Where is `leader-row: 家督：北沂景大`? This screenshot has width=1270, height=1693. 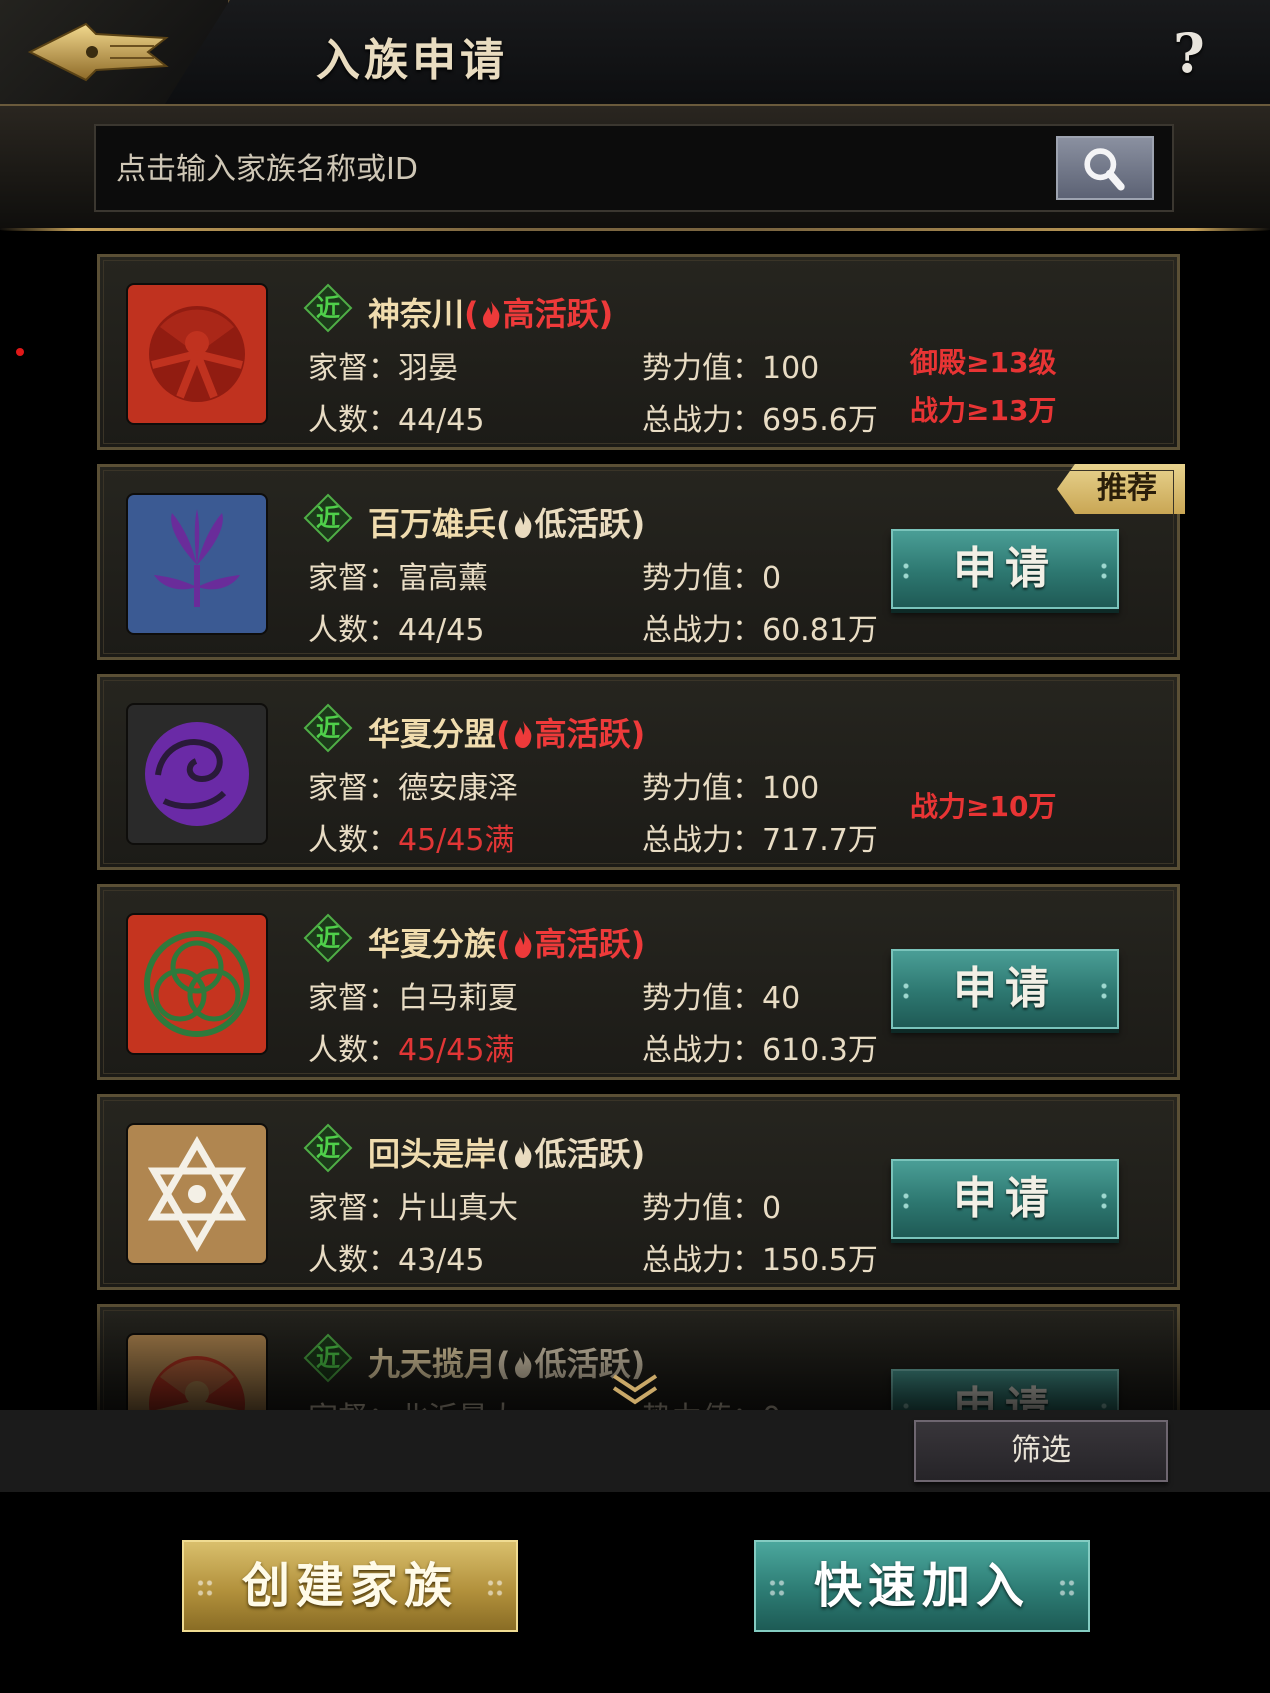 leader-row: 家督：北沂景大 is located at coordinates (413, 1401).